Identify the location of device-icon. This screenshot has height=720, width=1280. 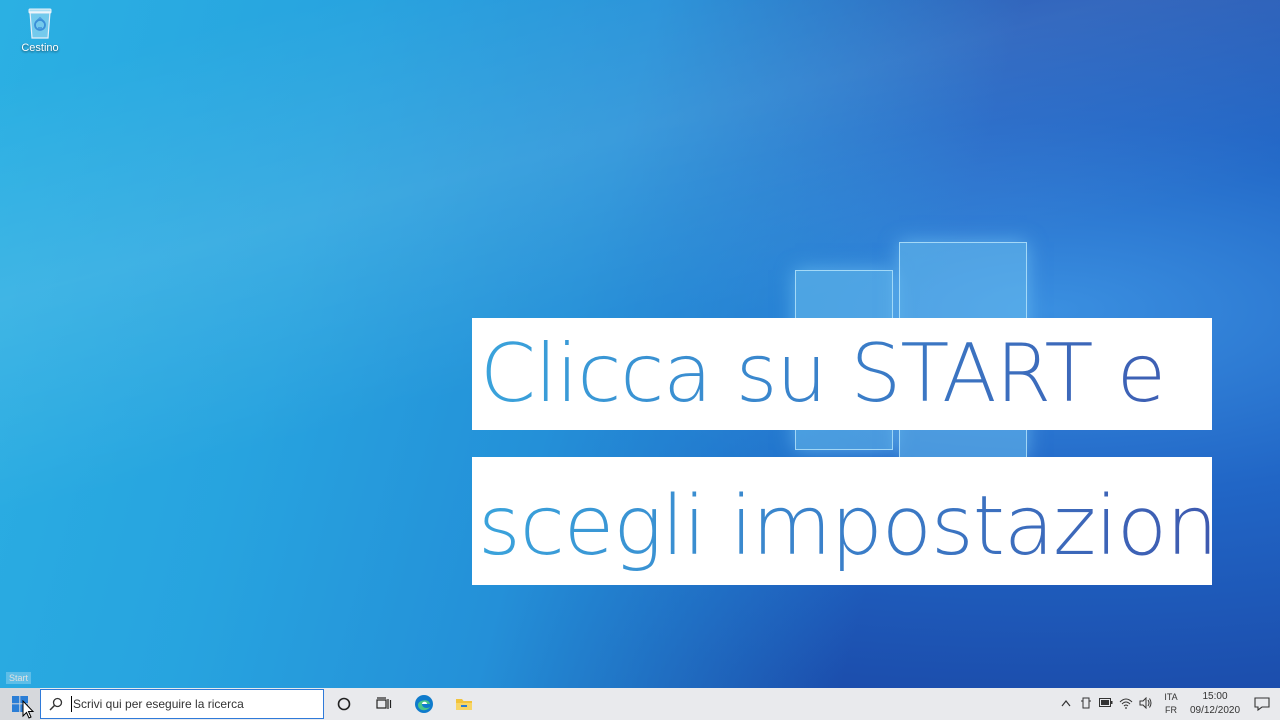
(1086, 704).